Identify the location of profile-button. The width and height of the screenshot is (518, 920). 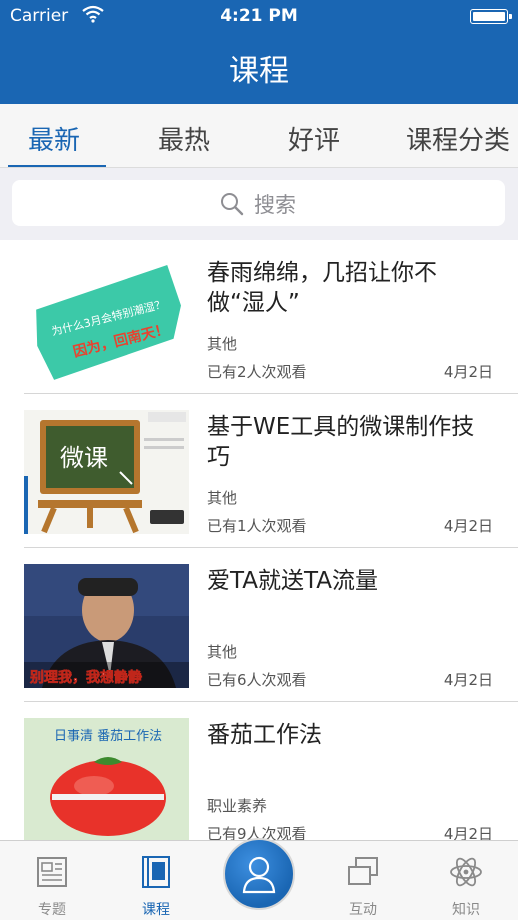
(259, 874).